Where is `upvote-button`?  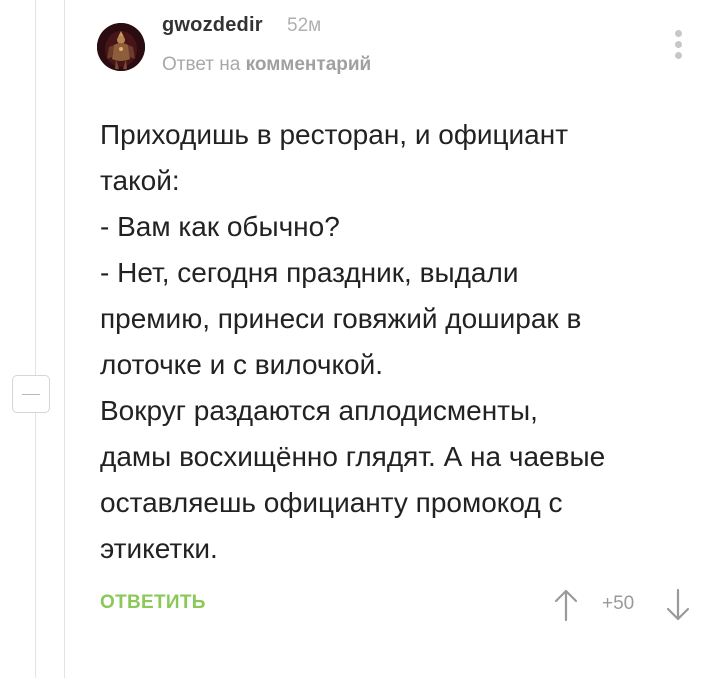
upvote-button is located at coordinates (566, 605).